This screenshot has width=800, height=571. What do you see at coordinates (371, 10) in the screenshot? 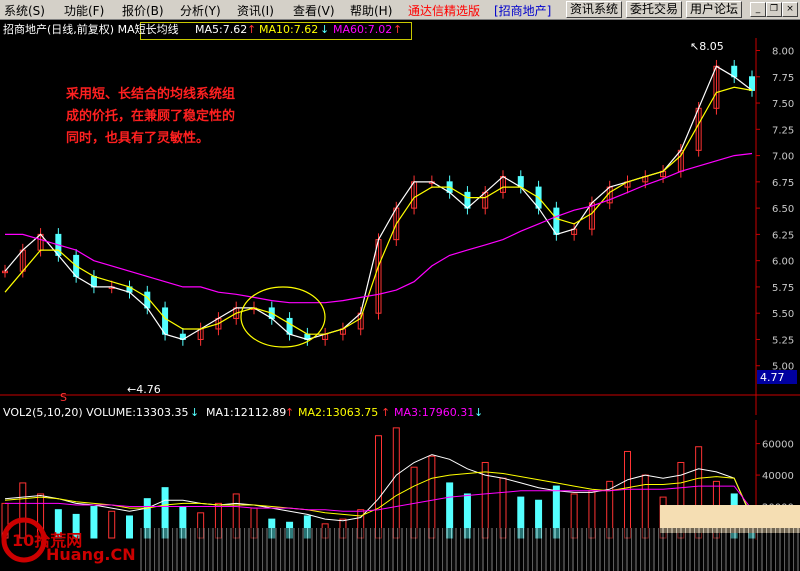
I see `menu-help: 帮助(H)` at bounding box center [371, 10].